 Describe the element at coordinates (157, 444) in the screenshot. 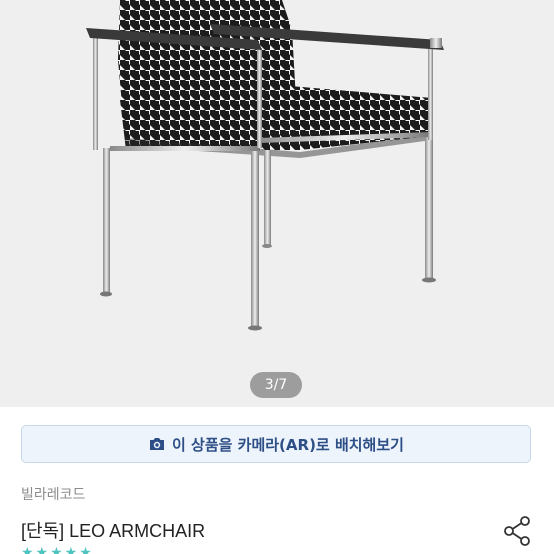

I see `camera-icon` at that location.